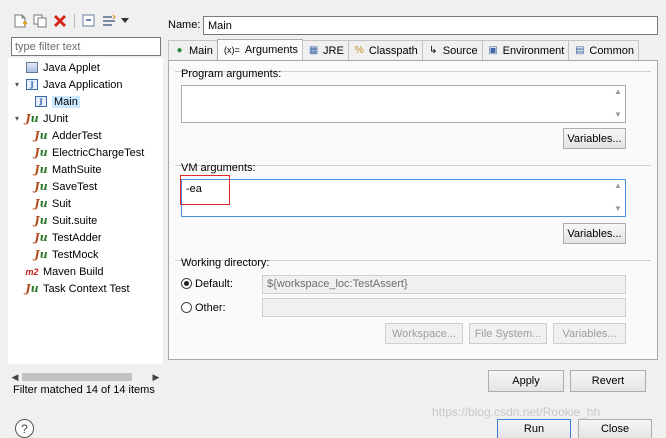  I want to click on tab-label: Arguments, so click(271, 50).